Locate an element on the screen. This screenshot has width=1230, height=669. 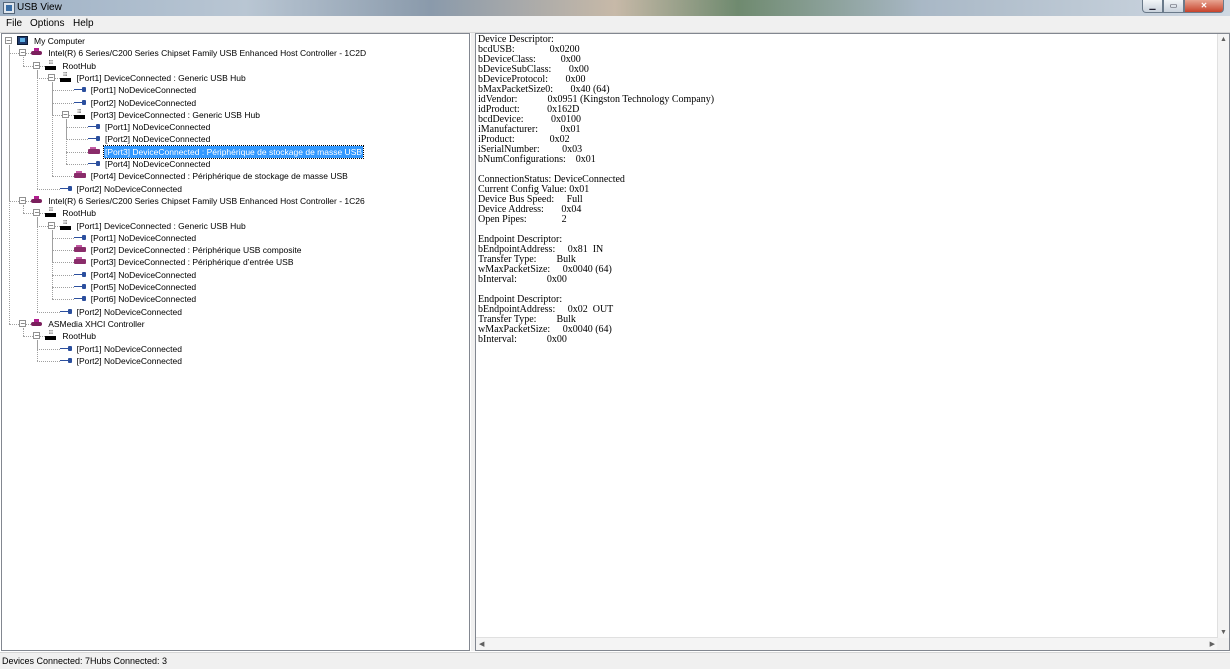
tree-node-label: My Computer is located at coordinates (60, 41).